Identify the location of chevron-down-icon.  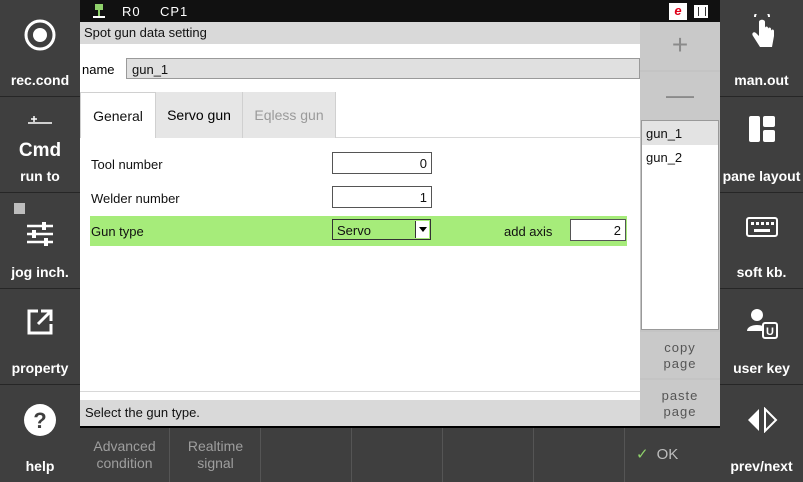
(422, 229).